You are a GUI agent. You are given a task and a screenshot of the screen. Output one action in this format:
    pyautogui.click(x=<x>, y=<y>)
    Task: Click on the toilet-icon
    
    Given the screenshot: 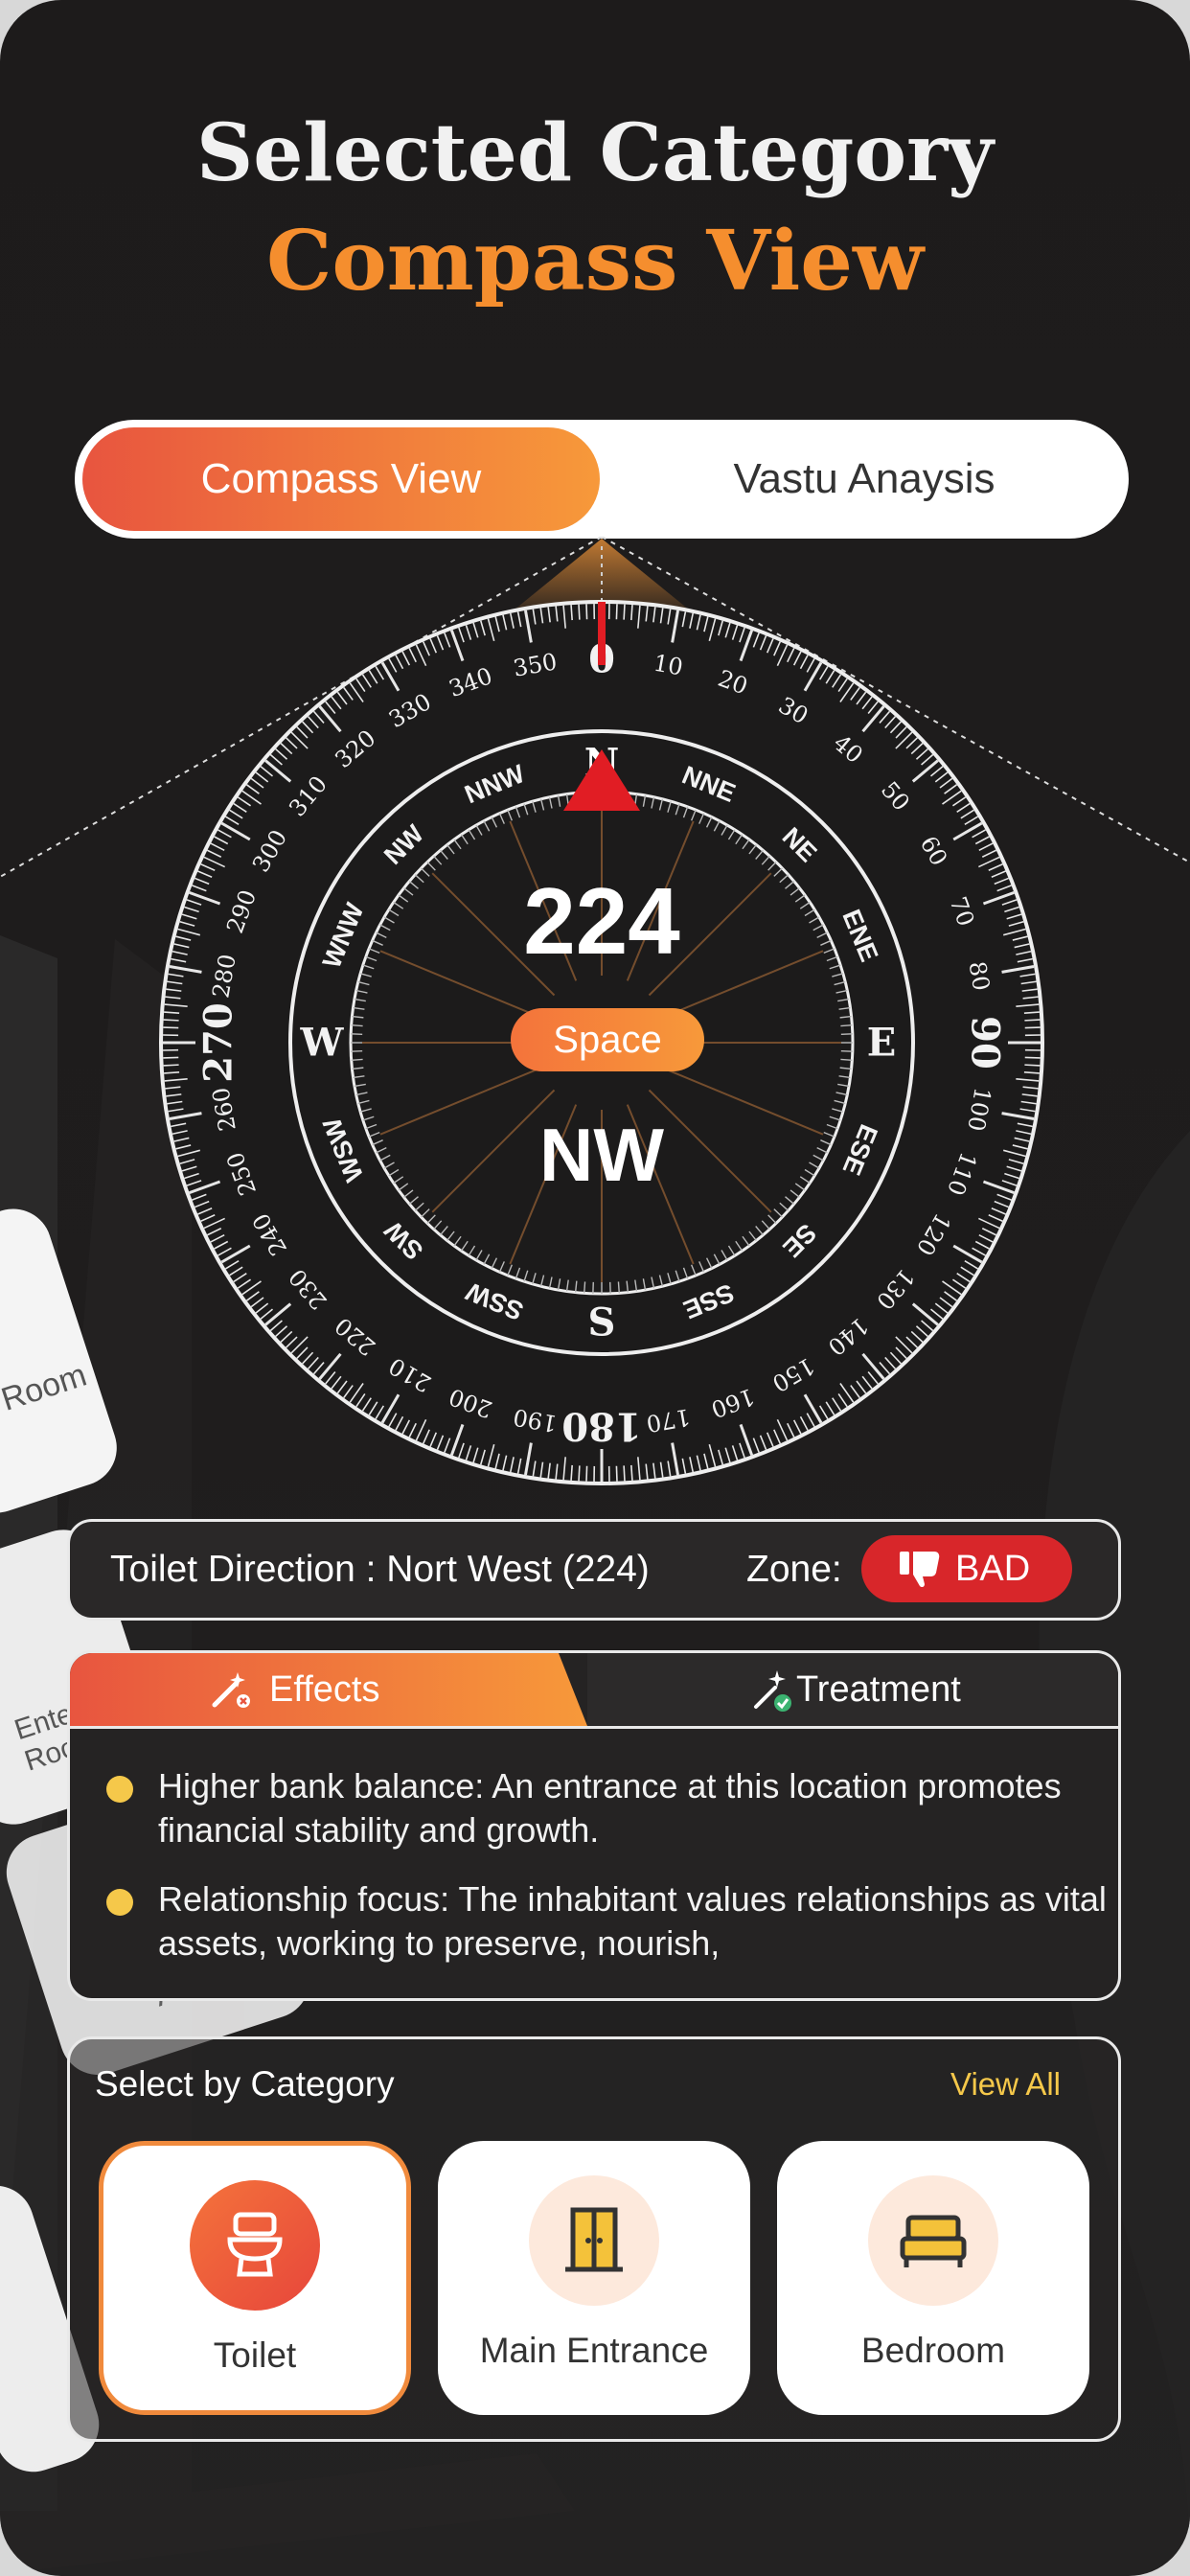 What is the action you would take?
    pyautogui.click(x=255, y=2244)
    